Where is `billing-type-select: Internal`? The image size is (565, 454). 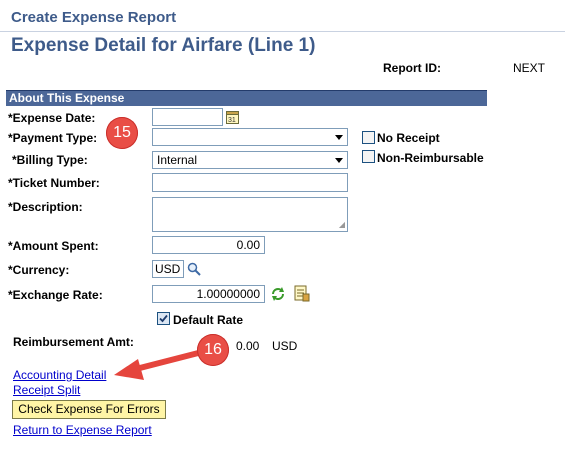
billing-type-select: Internal is located at coordinates (250, 160).